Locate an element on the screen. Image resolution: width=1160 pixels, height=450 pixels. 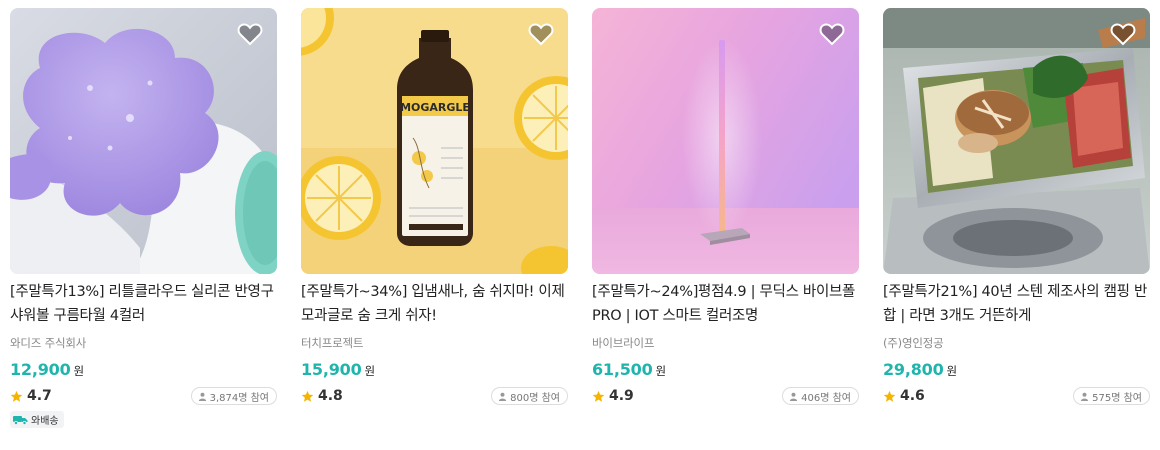
rating: 4.6 is located at coordinates (904, 396).